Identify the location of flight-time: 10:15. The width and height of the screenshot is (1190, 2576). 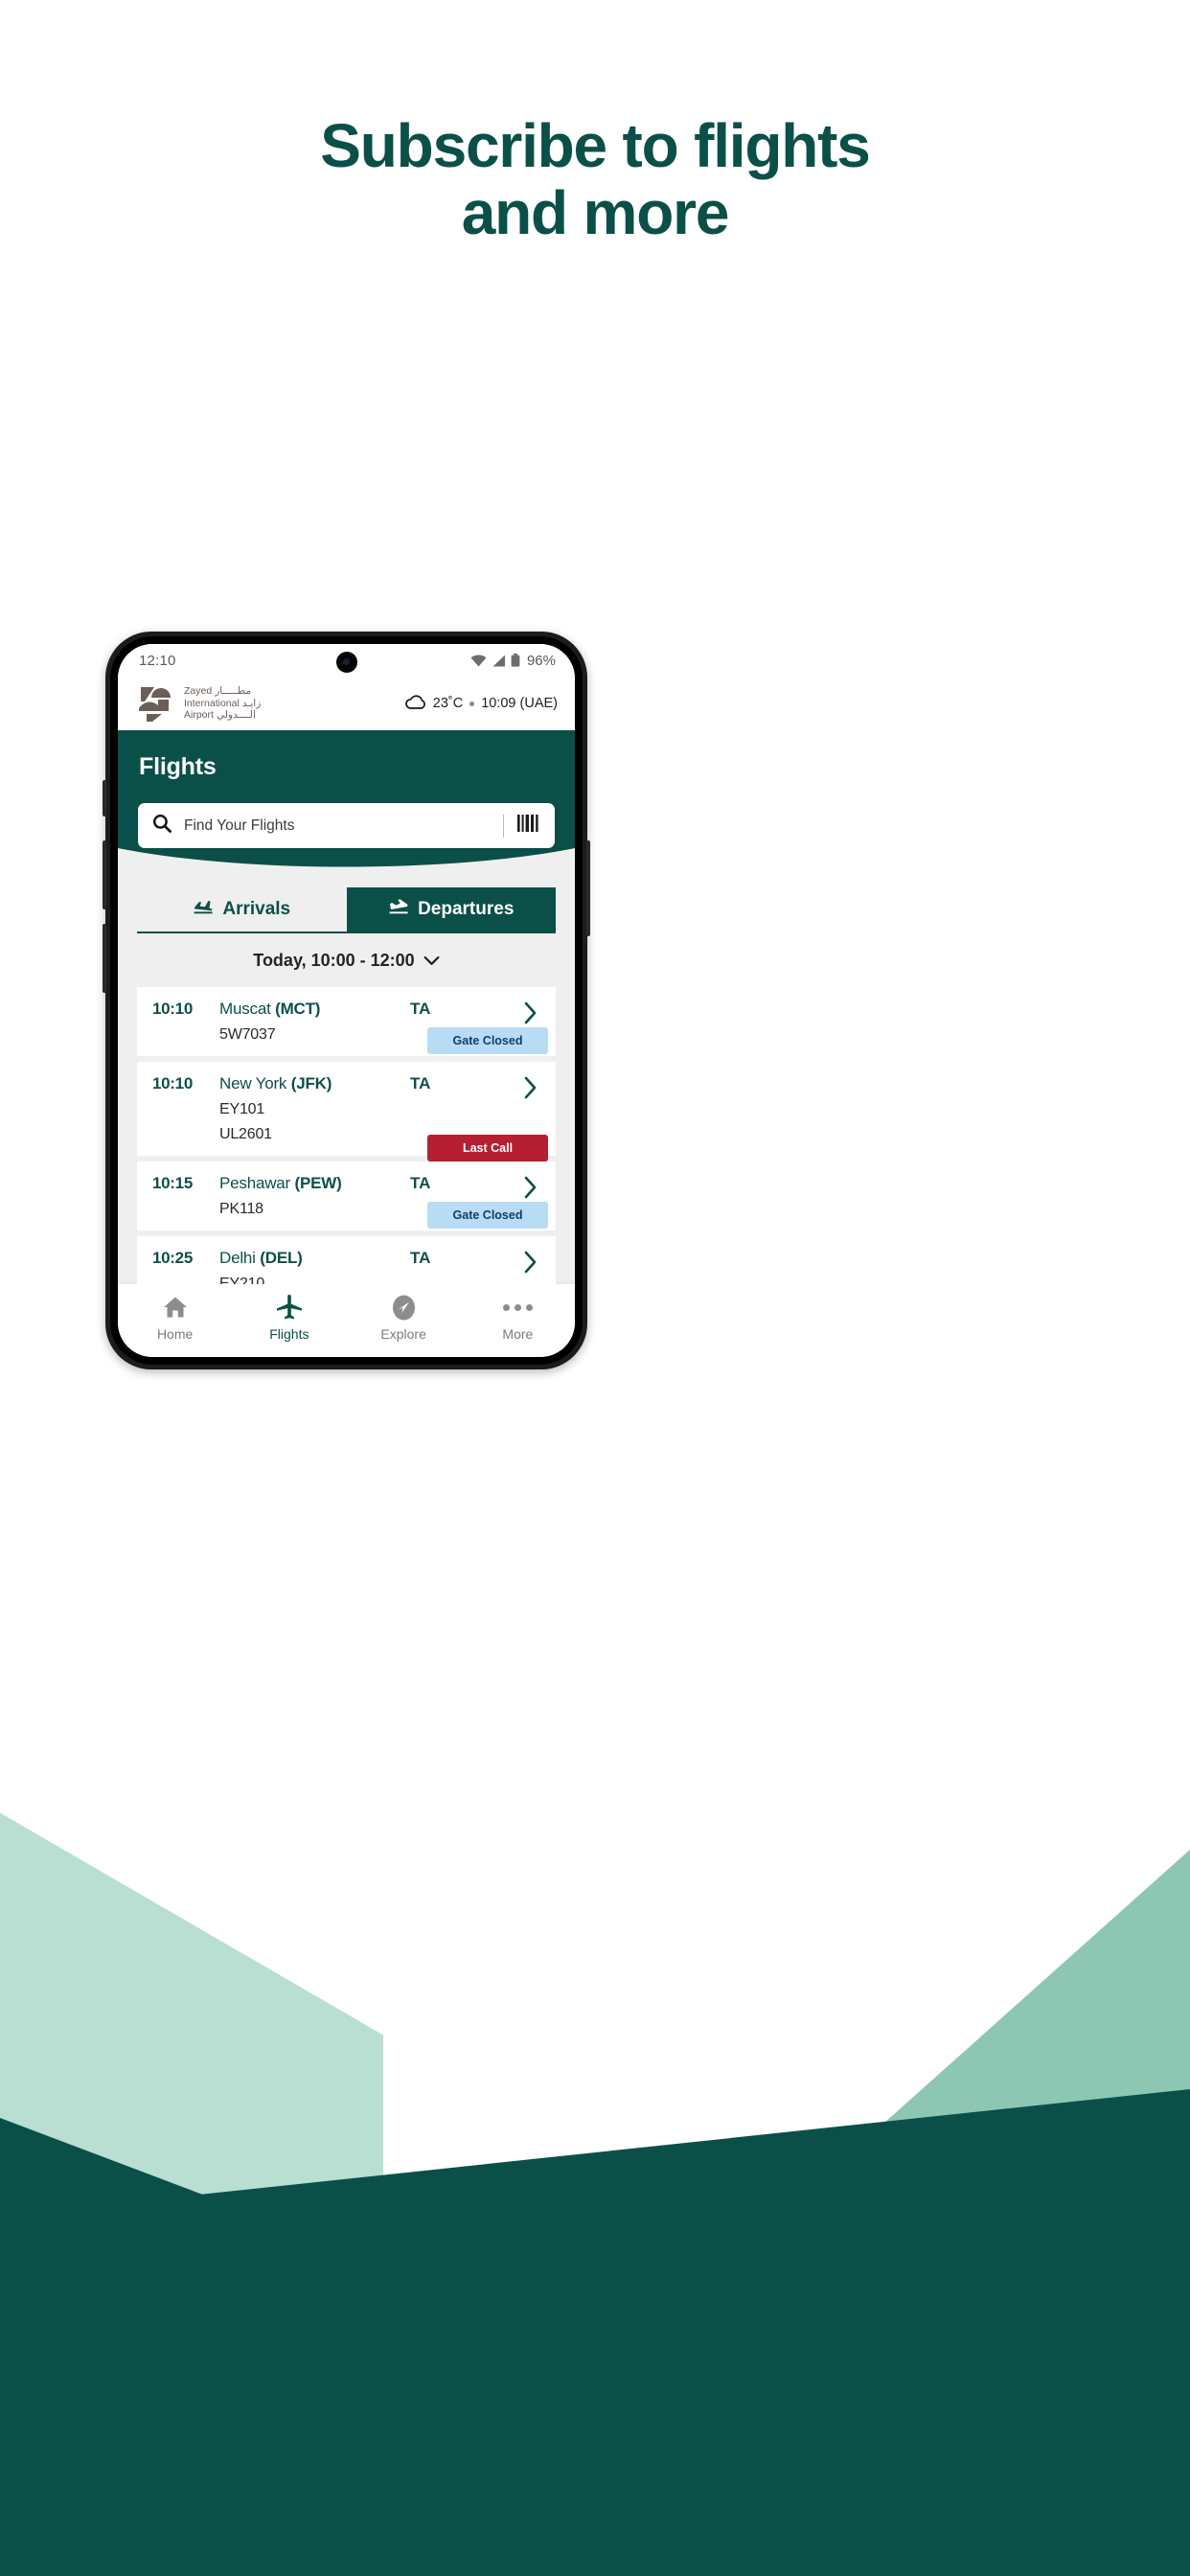
(172, 1183).